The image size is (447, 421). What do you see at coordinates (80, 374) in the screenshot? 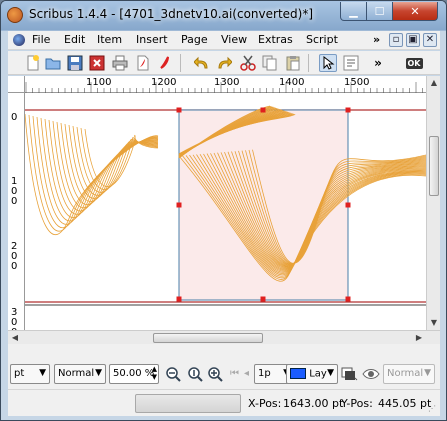
I see `mode-select: Normal ▼` at bounding box center [80, 374].